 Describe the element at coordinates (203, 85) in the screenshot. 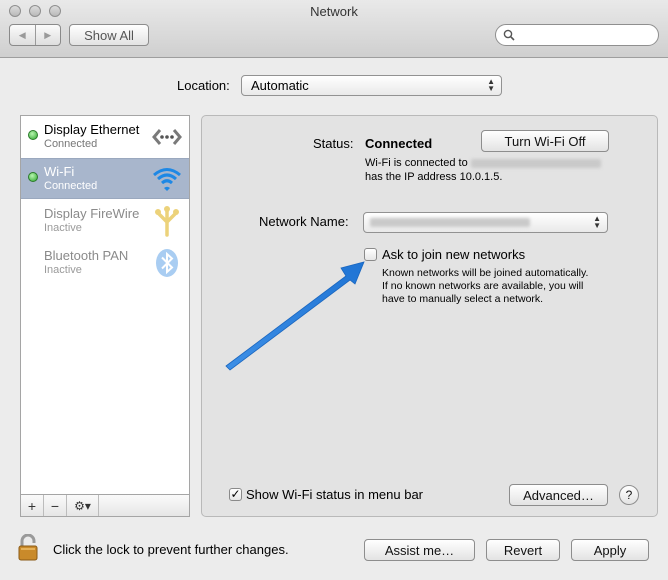

I see `location-label: Location:` at that location.